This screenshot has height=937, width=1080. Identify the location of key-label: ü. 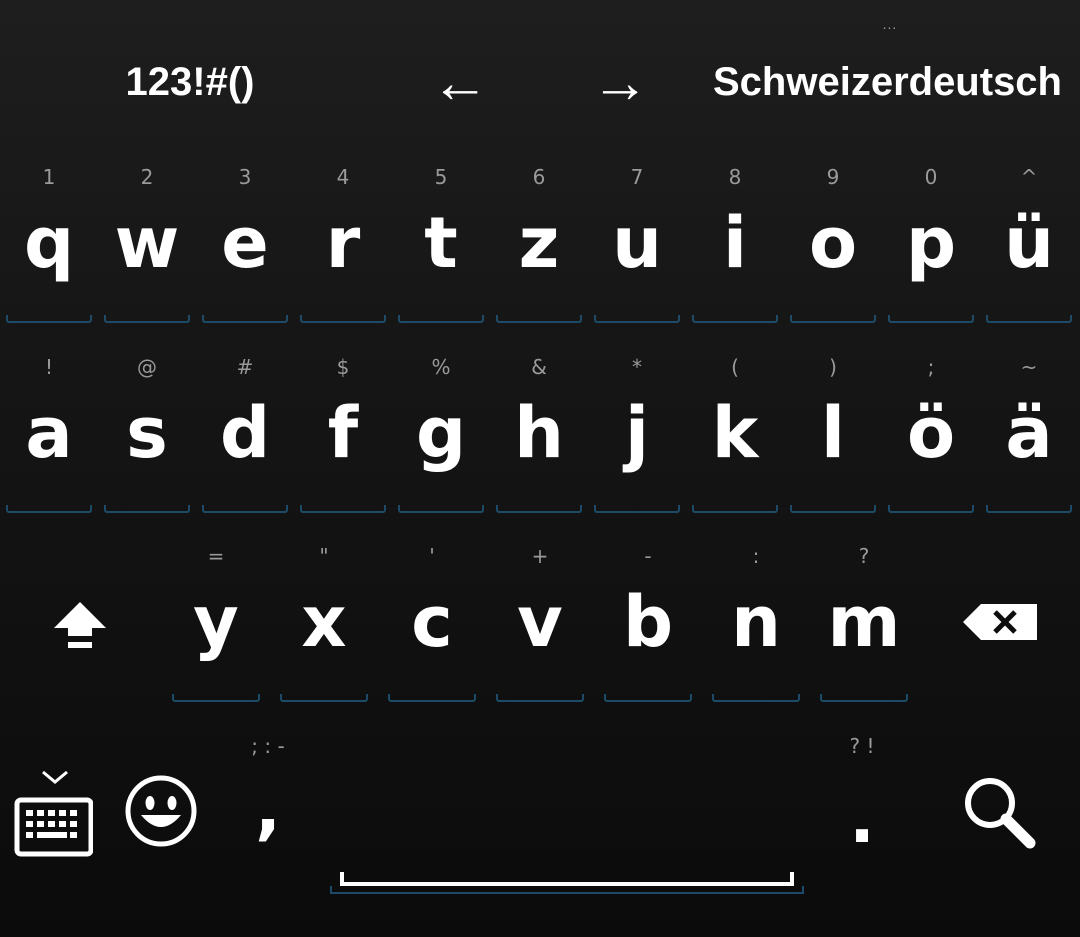
(1029, 243).